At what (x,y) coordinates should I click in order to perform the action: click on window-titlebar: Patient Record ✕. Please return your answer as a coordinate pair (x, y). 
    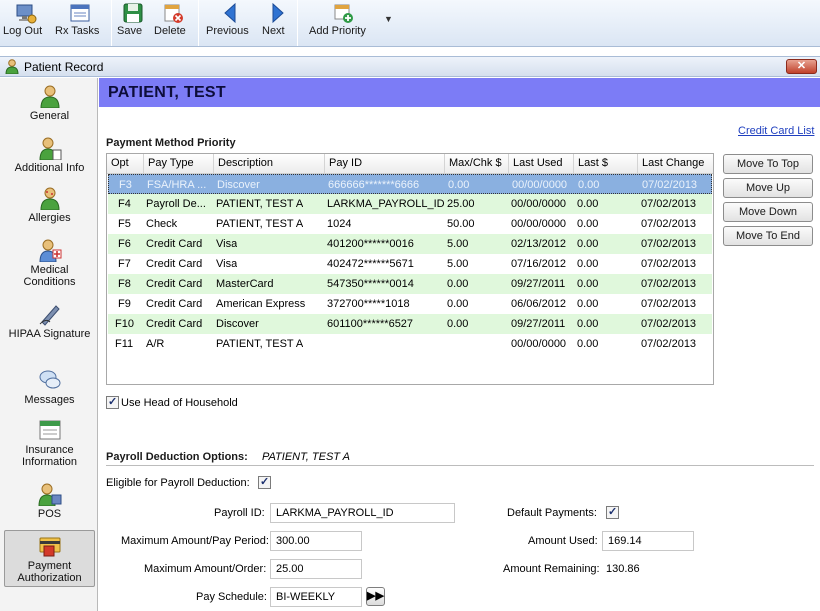
    Looking at the image, I should click on (410, 66).